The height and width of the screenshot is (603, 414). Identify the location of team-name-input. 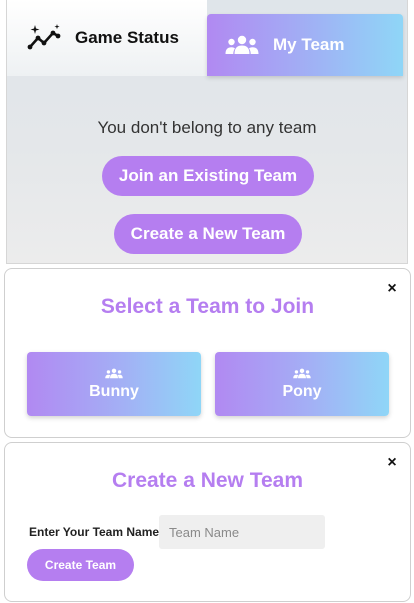
(242, 532).